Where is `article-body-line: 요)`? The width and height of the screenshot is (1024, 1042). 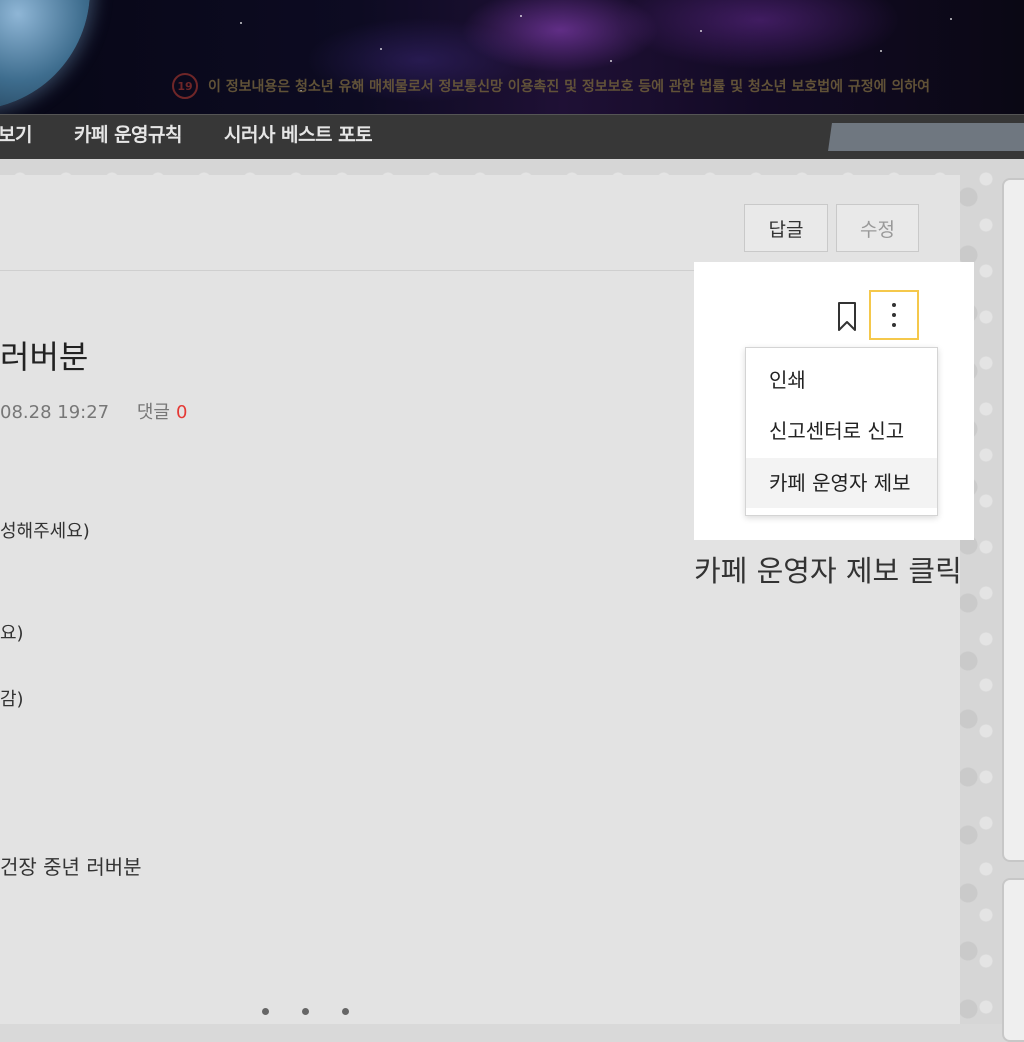
article-body-line: 요) is located at coordinates (12, 633).